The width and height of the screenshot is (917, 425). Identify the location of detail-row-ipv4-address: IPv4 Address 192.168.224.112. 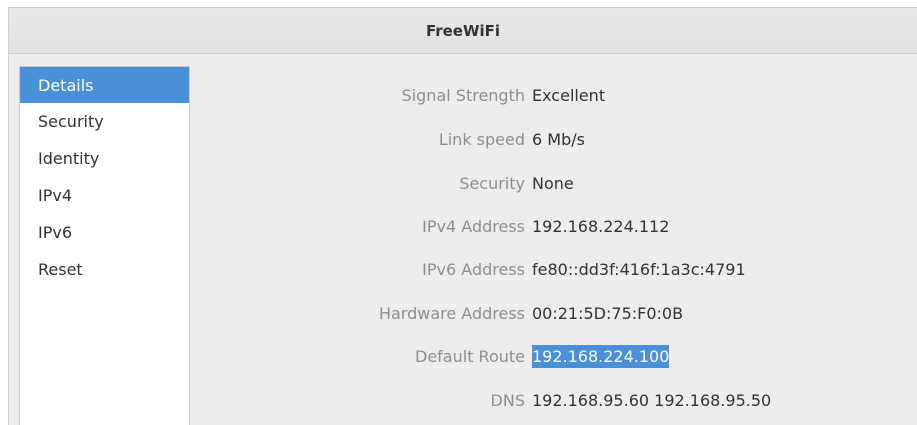
(541, 227).